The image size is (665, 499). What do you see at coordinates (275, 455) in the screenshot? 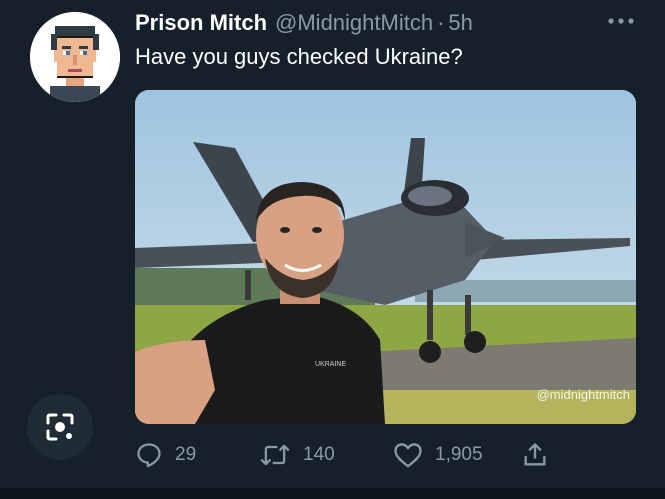
I see `retweet-icon` at bounding box center [275, 455].